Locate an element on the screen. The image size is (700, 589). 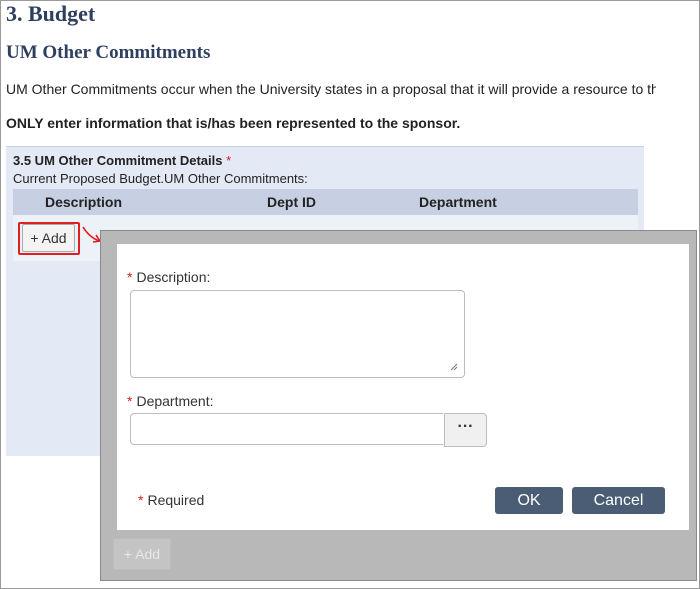
description-label-text: Description: is located at coordinates (173, 277).